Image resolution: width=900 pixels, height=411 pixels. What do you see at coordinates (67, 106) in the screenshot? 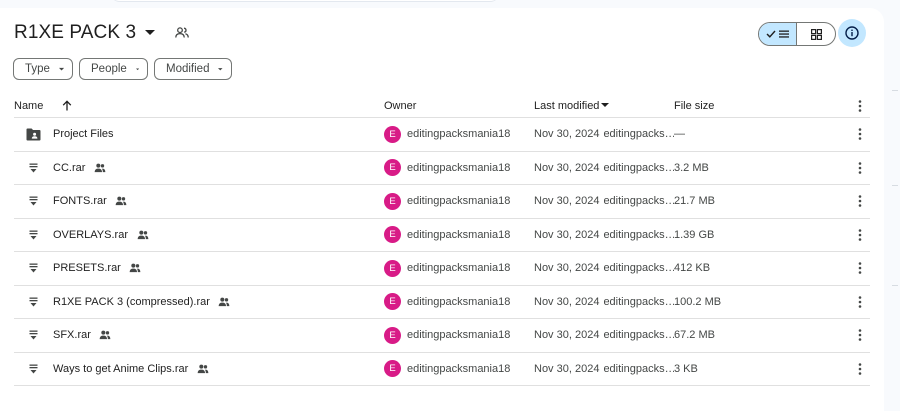
I see `sort-up-arrow-icon` at bounding box center [67, 106].